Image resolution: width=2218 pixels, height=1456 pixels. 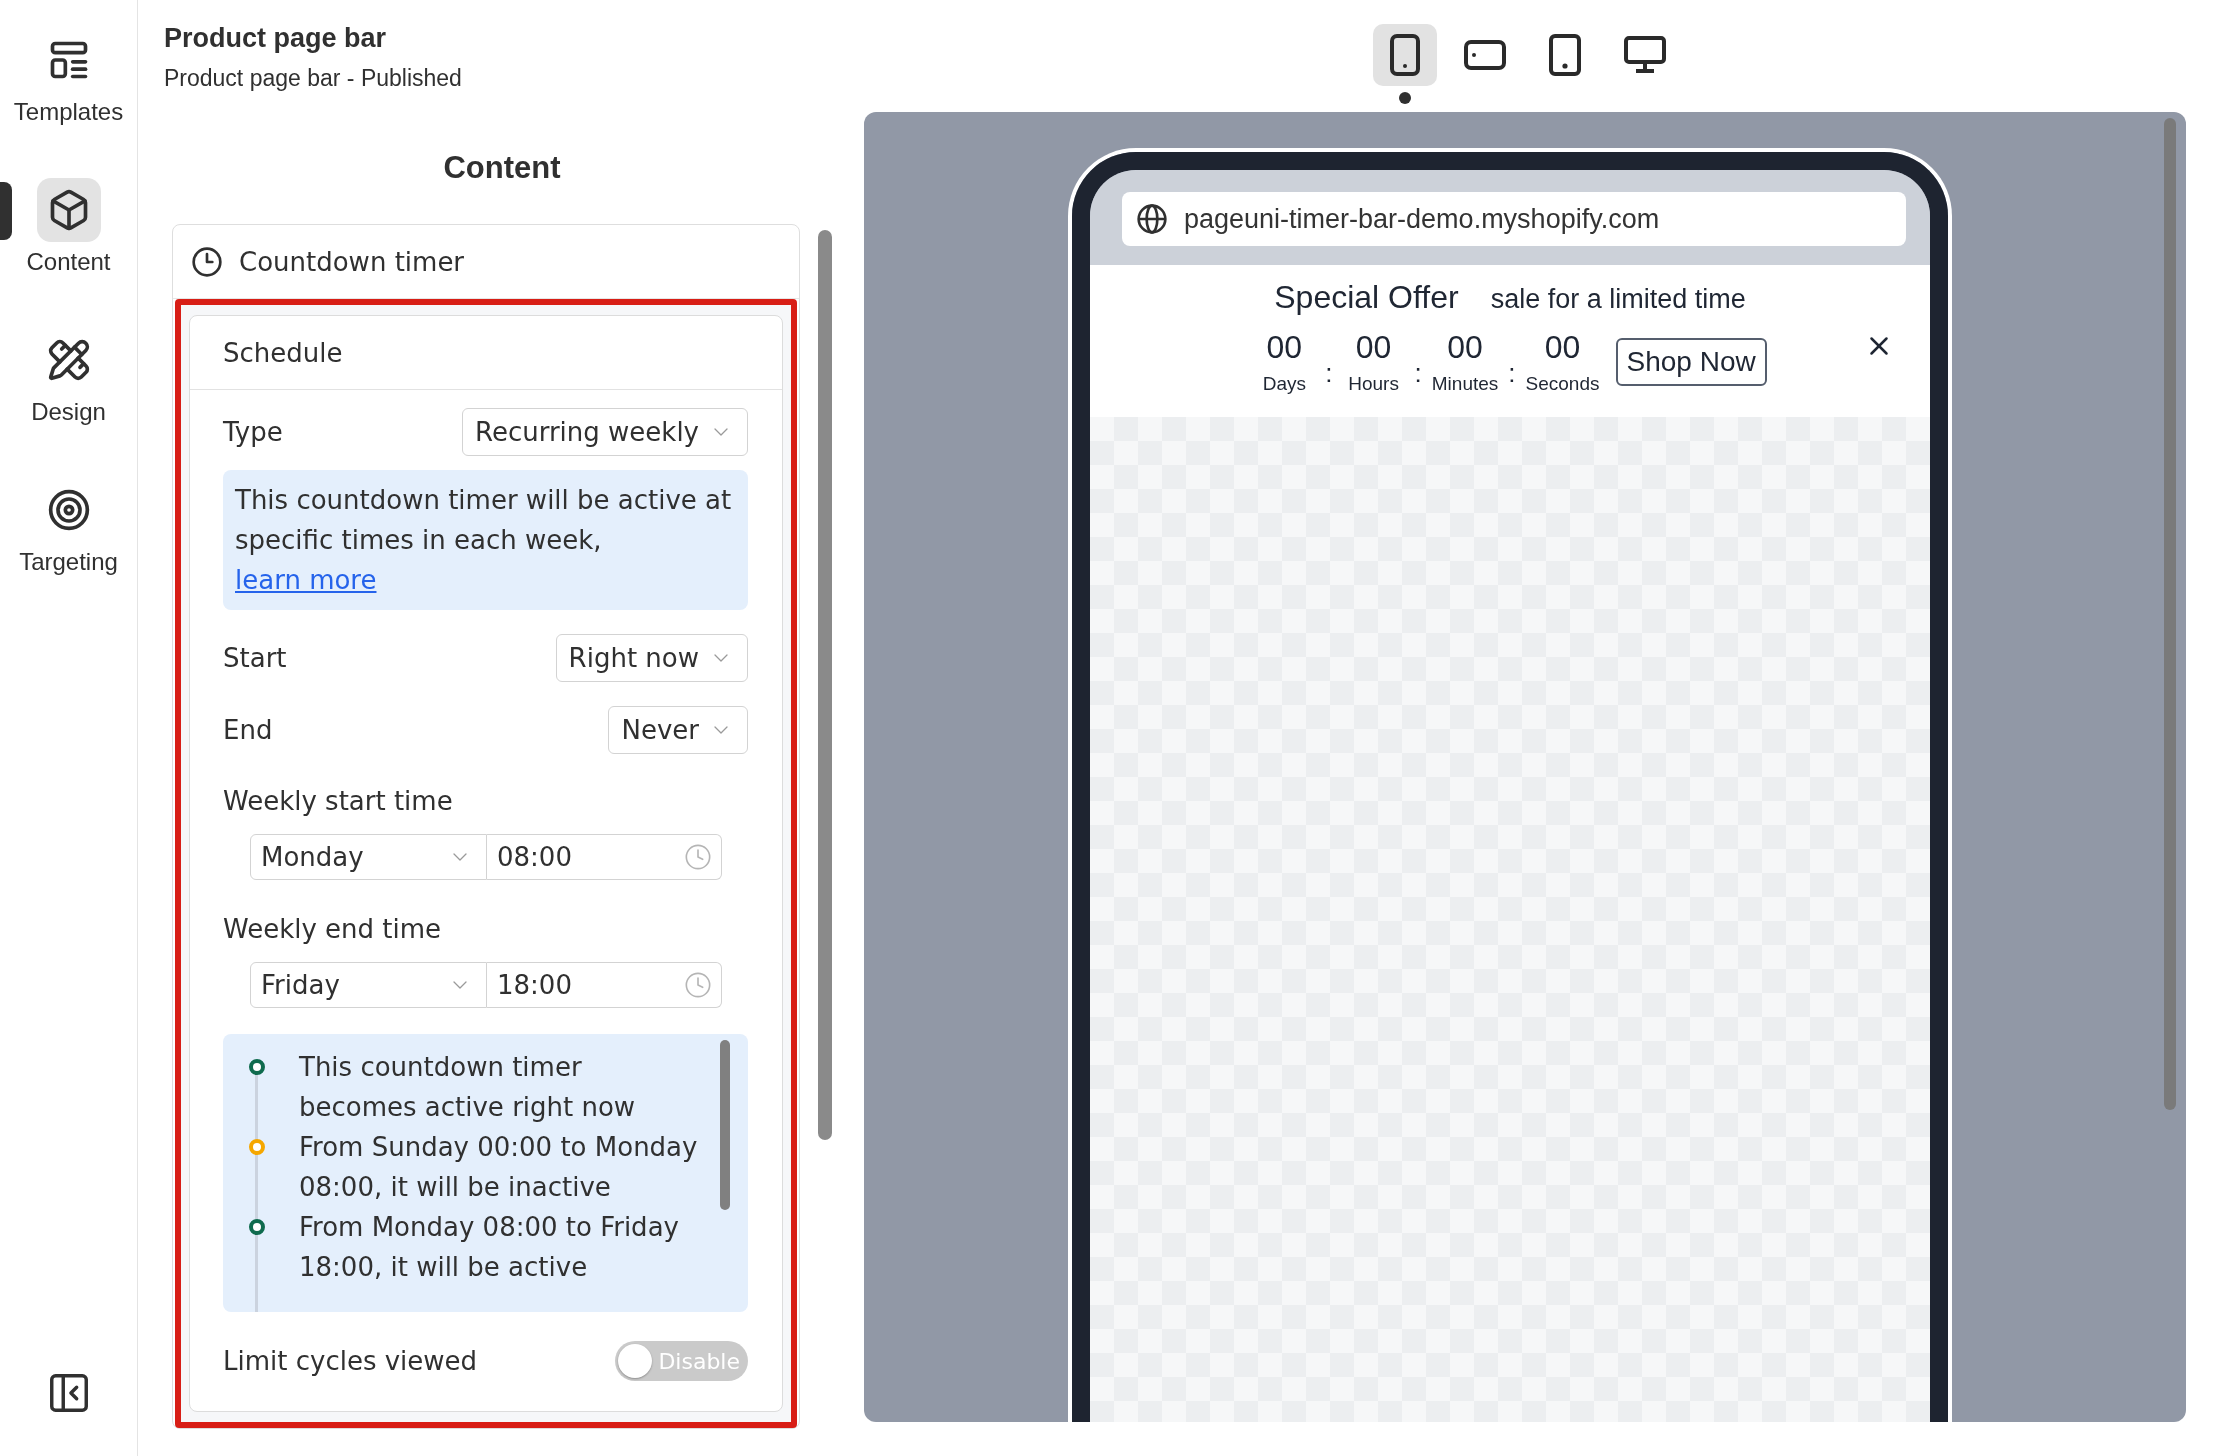 What do you see at coordinates (69, 378) in the screenshot?
I see `nav-item: Design` at bounding box center [69, 378].